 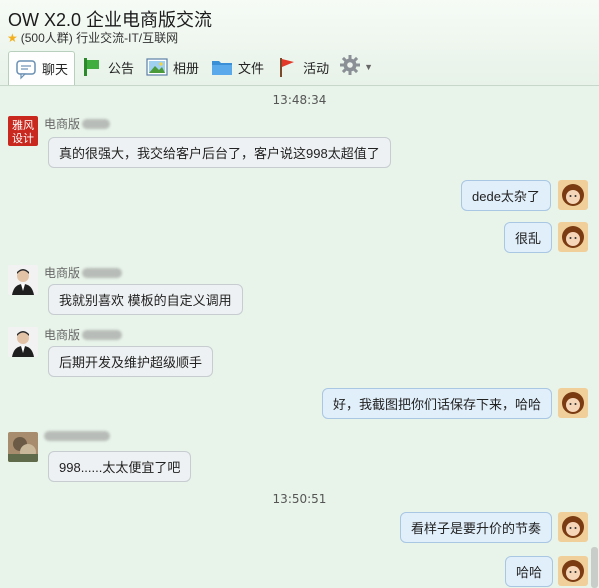 I want to click on message-bubble: dede太杂了, so click(x=506, y=195).